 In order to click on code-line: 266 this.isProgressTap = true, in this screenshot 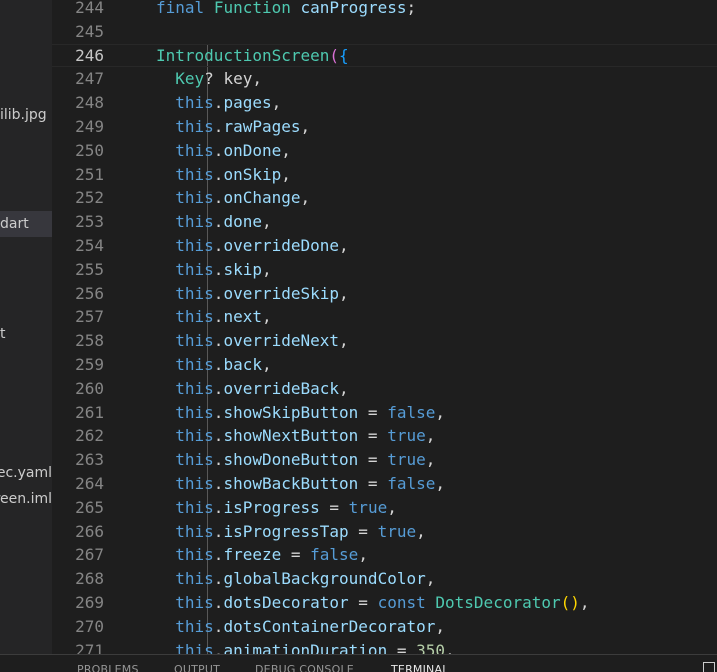, I will do `click(384, 532)`.